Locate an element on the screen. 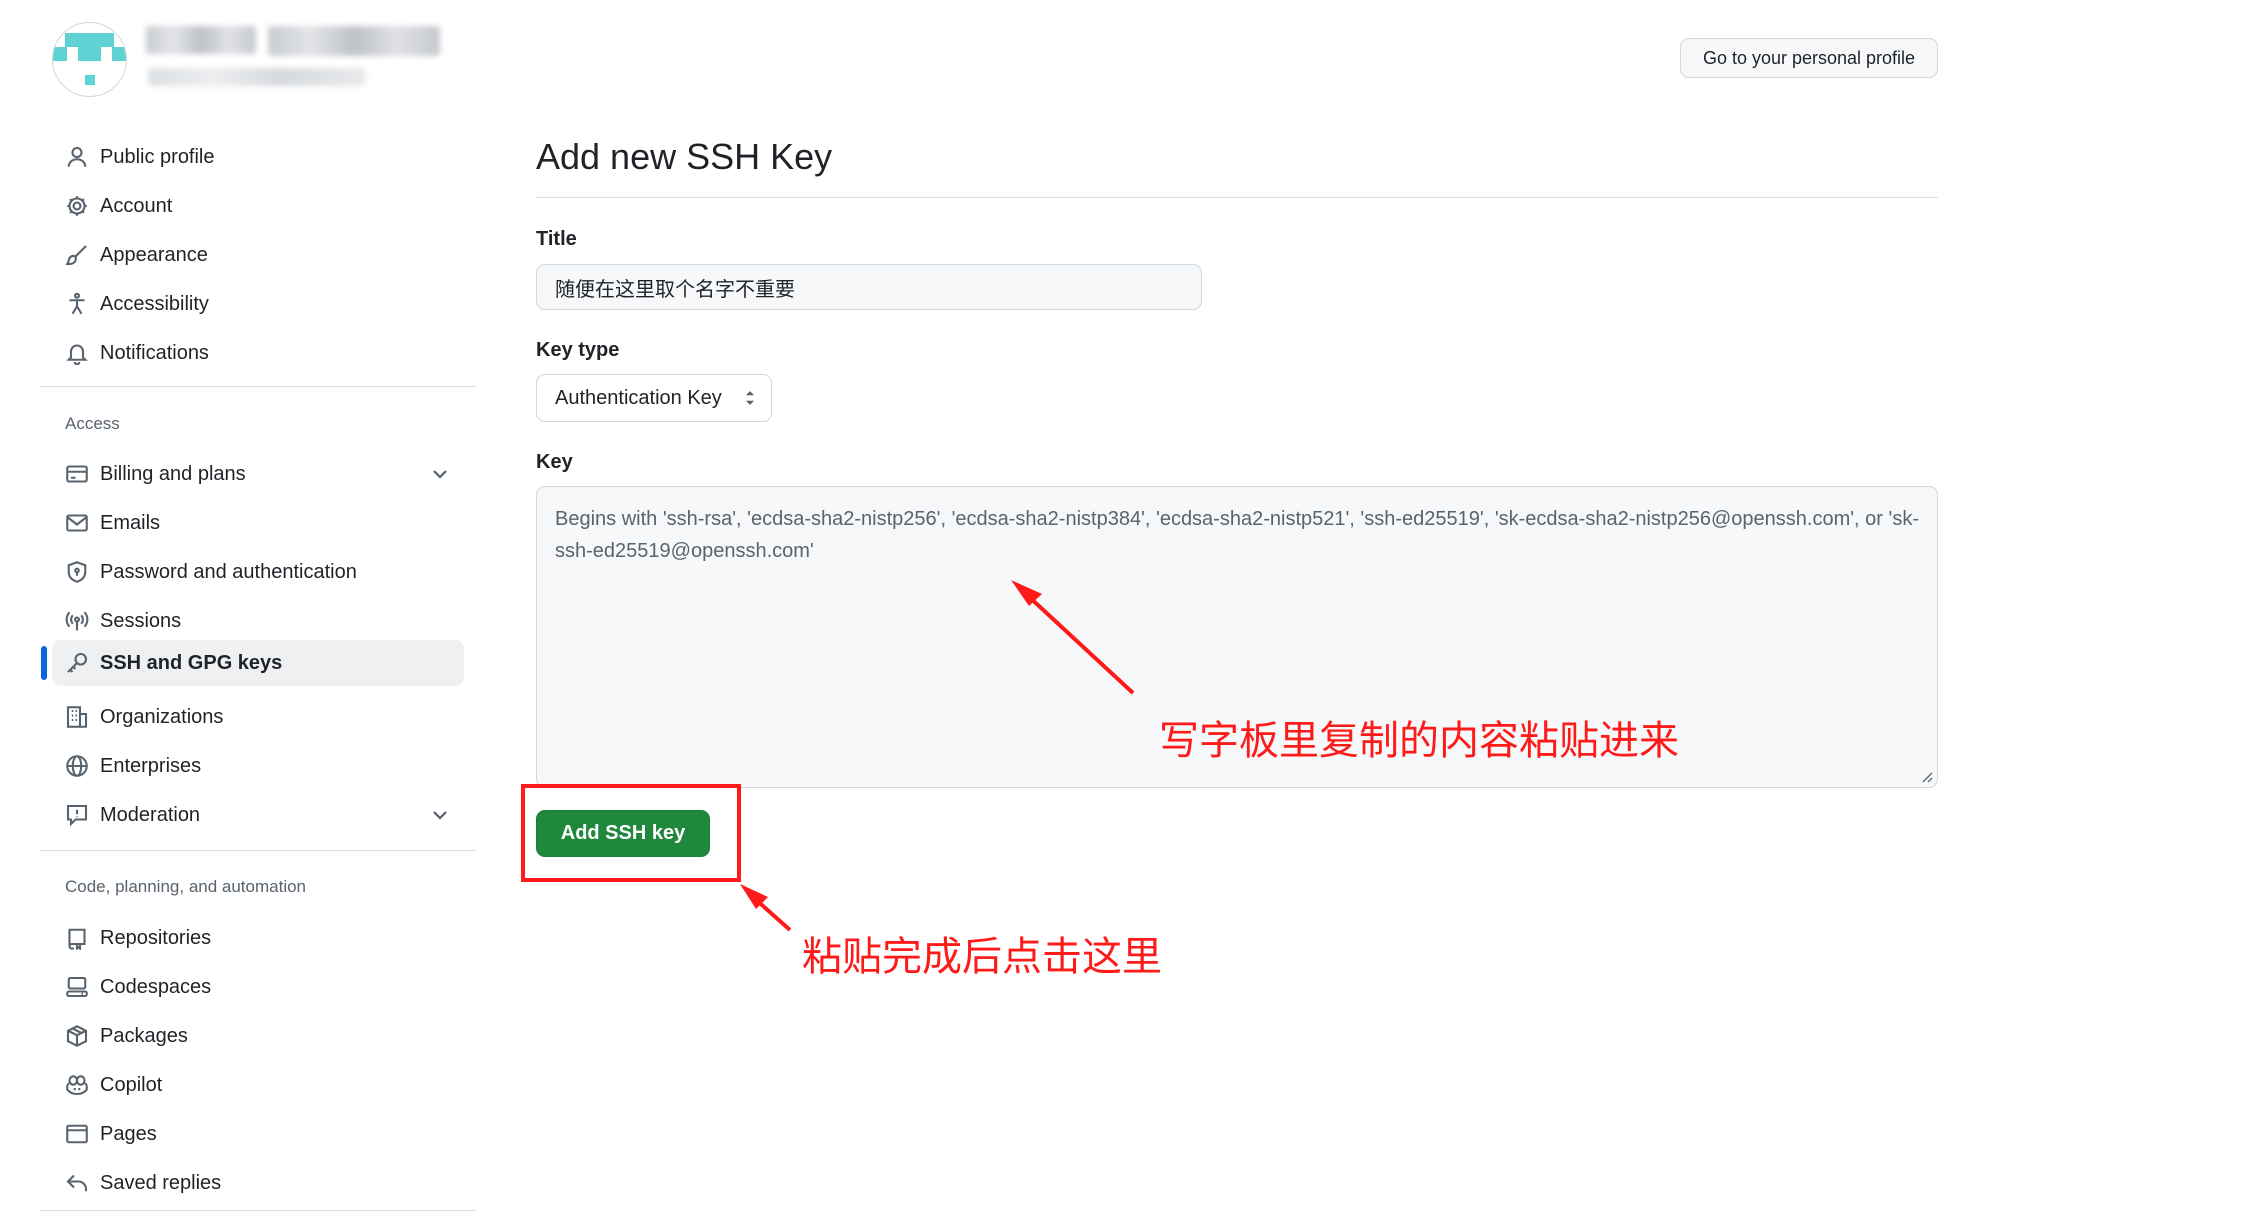 The image size is (2244, 1215). annotation-arrow-paste is located at coordinates (1079, 643).